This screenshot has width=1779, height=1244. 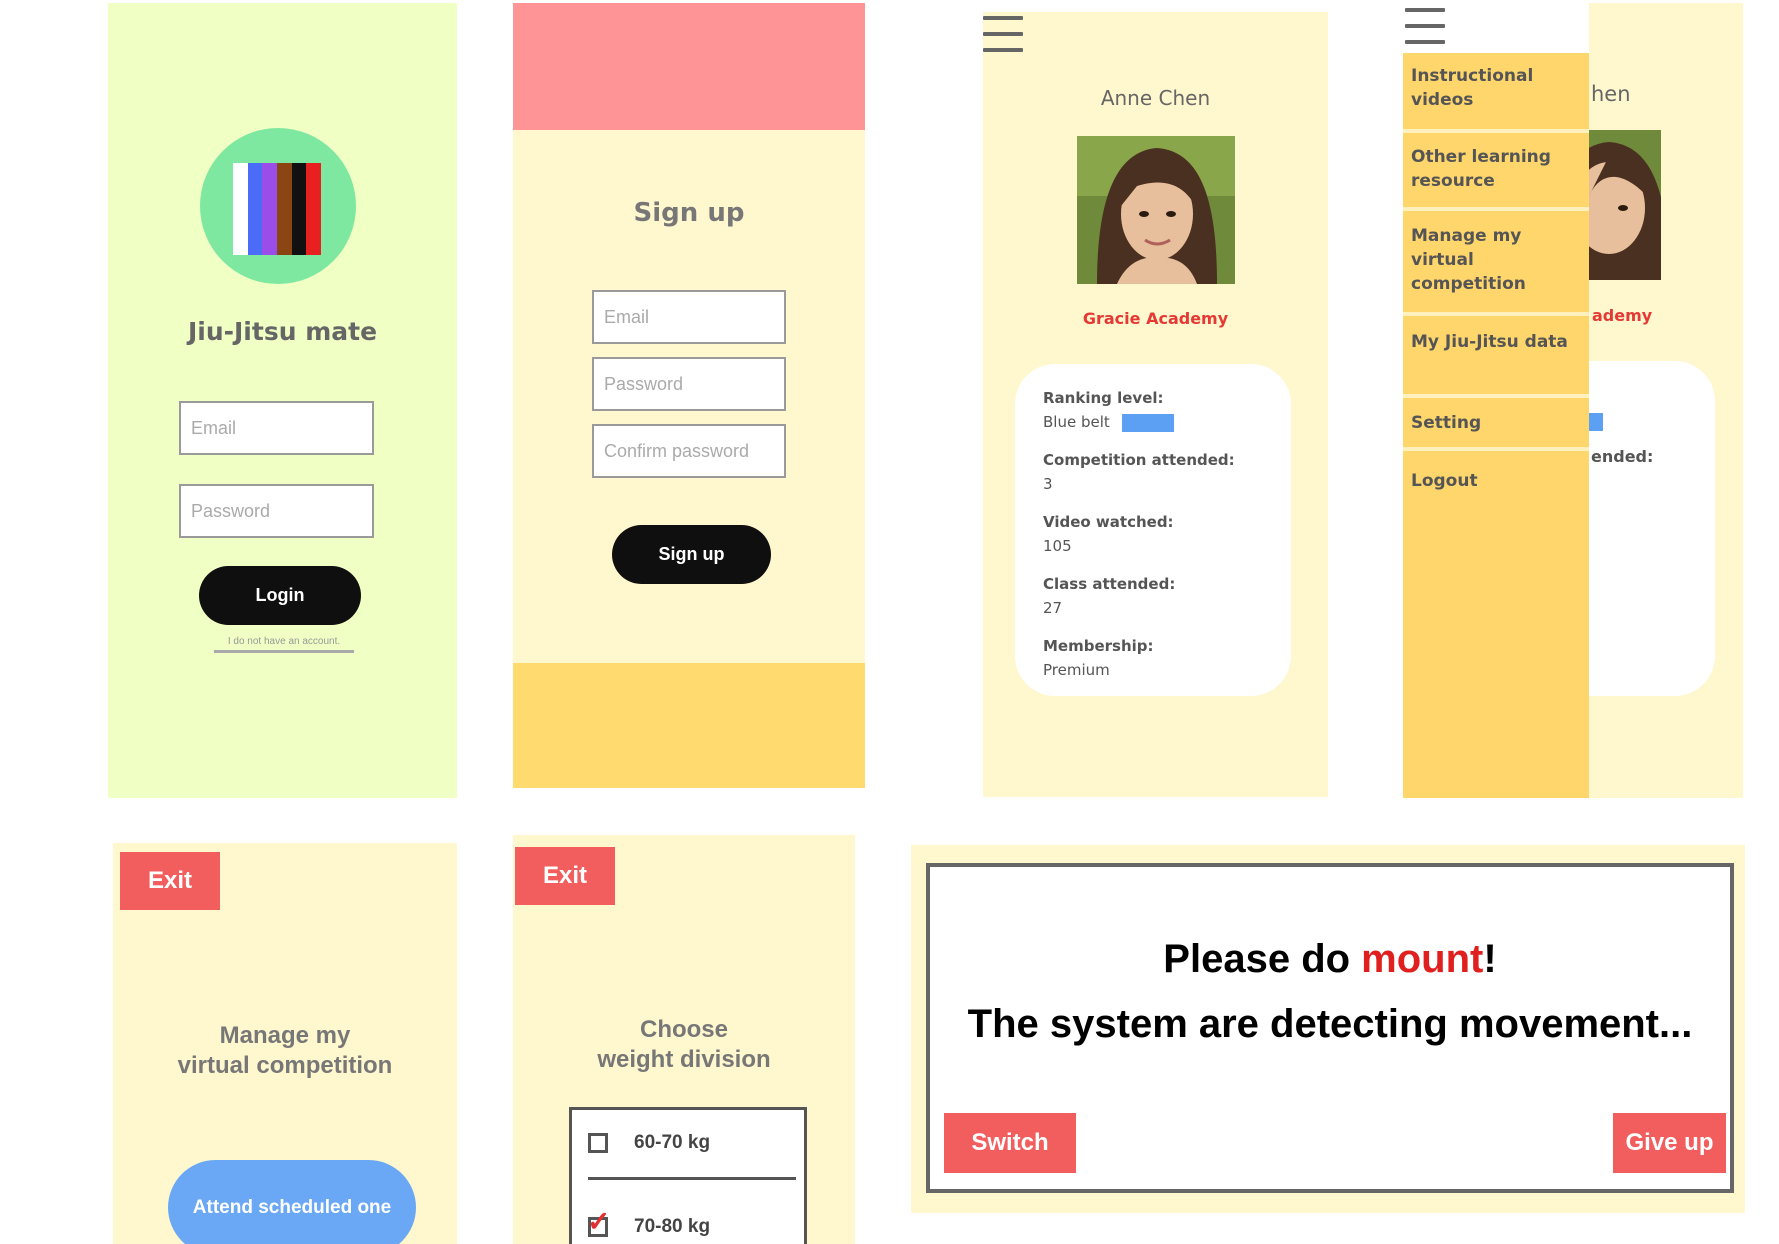 What do you see at coordinates (292, 1202) in the screenshot?
I see `attend-scheduled-button: Attend scheduled one` at bounding box center [292, 1202].